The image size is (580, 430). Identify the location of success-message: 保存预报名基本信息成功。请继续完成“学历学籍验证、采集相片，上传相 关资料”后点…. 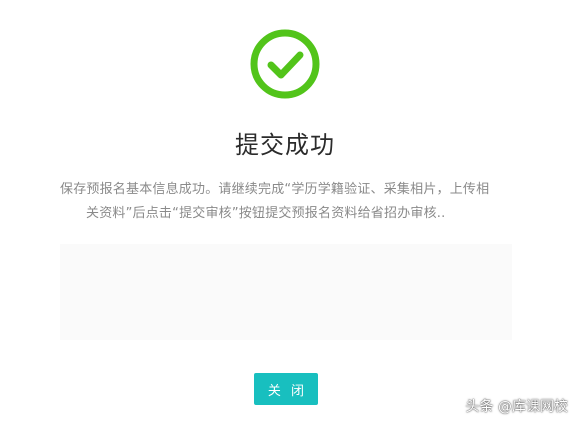
(287, 202).